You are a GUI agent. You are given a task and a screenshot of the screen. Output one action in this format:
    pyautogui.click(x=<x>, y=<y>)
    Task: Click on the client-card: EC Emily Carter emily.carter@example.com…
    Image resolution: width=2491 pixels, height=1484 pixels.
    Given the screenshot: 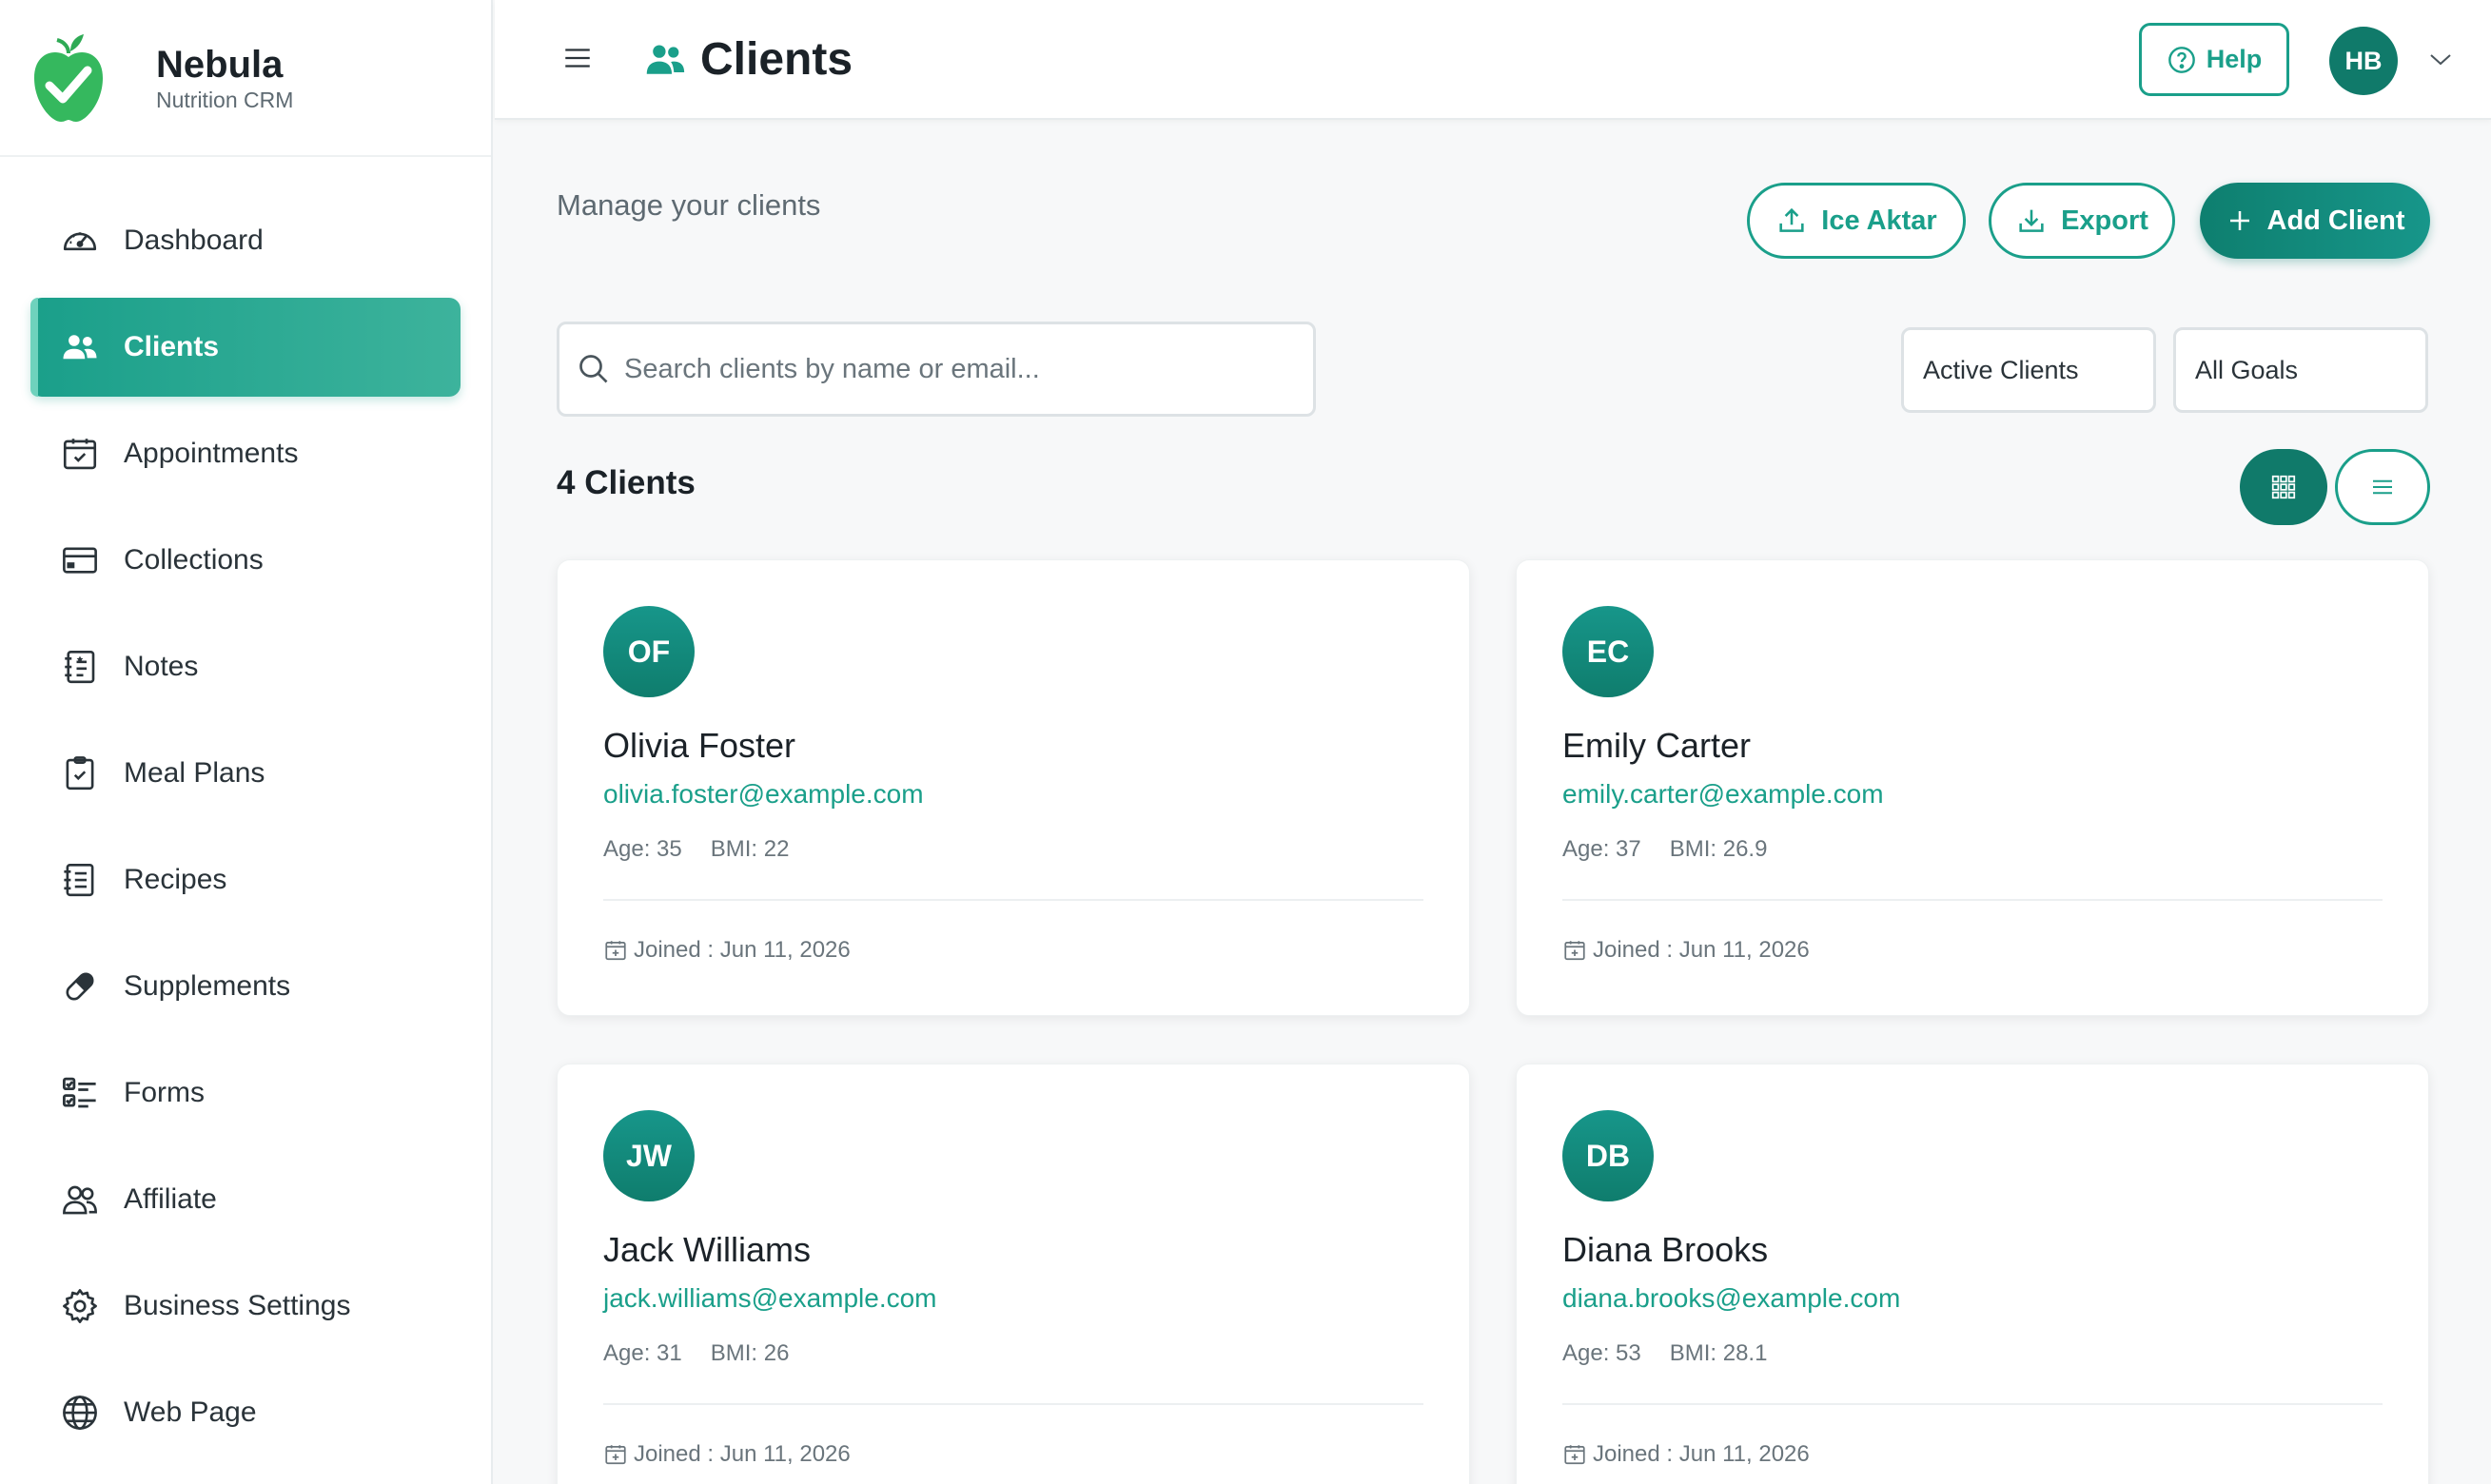 What is the action you would take?
    pyautogui.click(x=1973, y=787)
    